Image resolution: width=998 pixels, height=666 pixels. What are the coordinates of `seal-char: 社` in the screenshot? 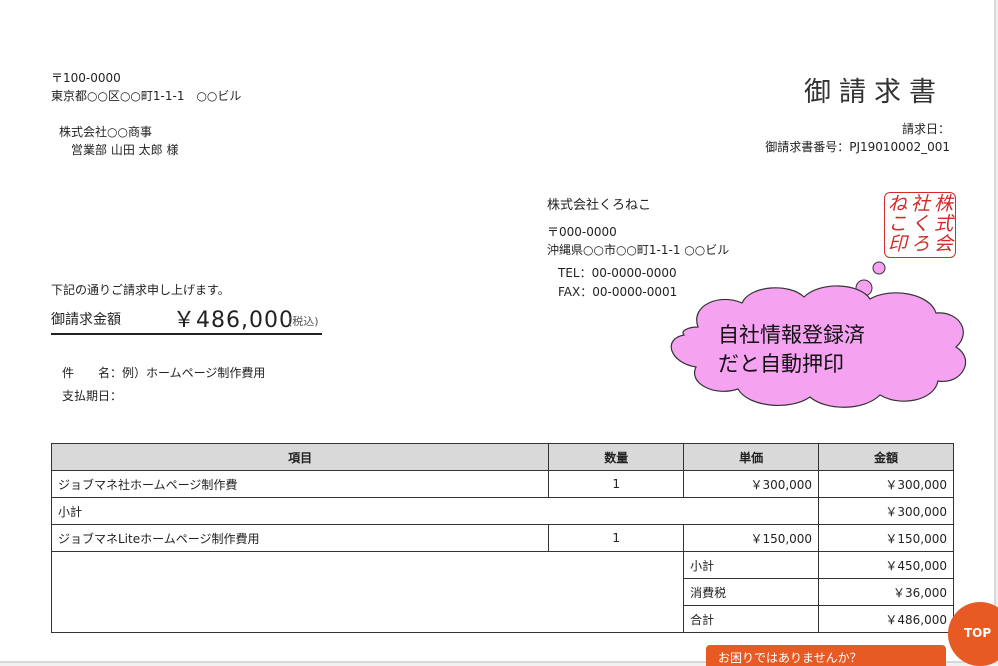 It's located at (920, 204).